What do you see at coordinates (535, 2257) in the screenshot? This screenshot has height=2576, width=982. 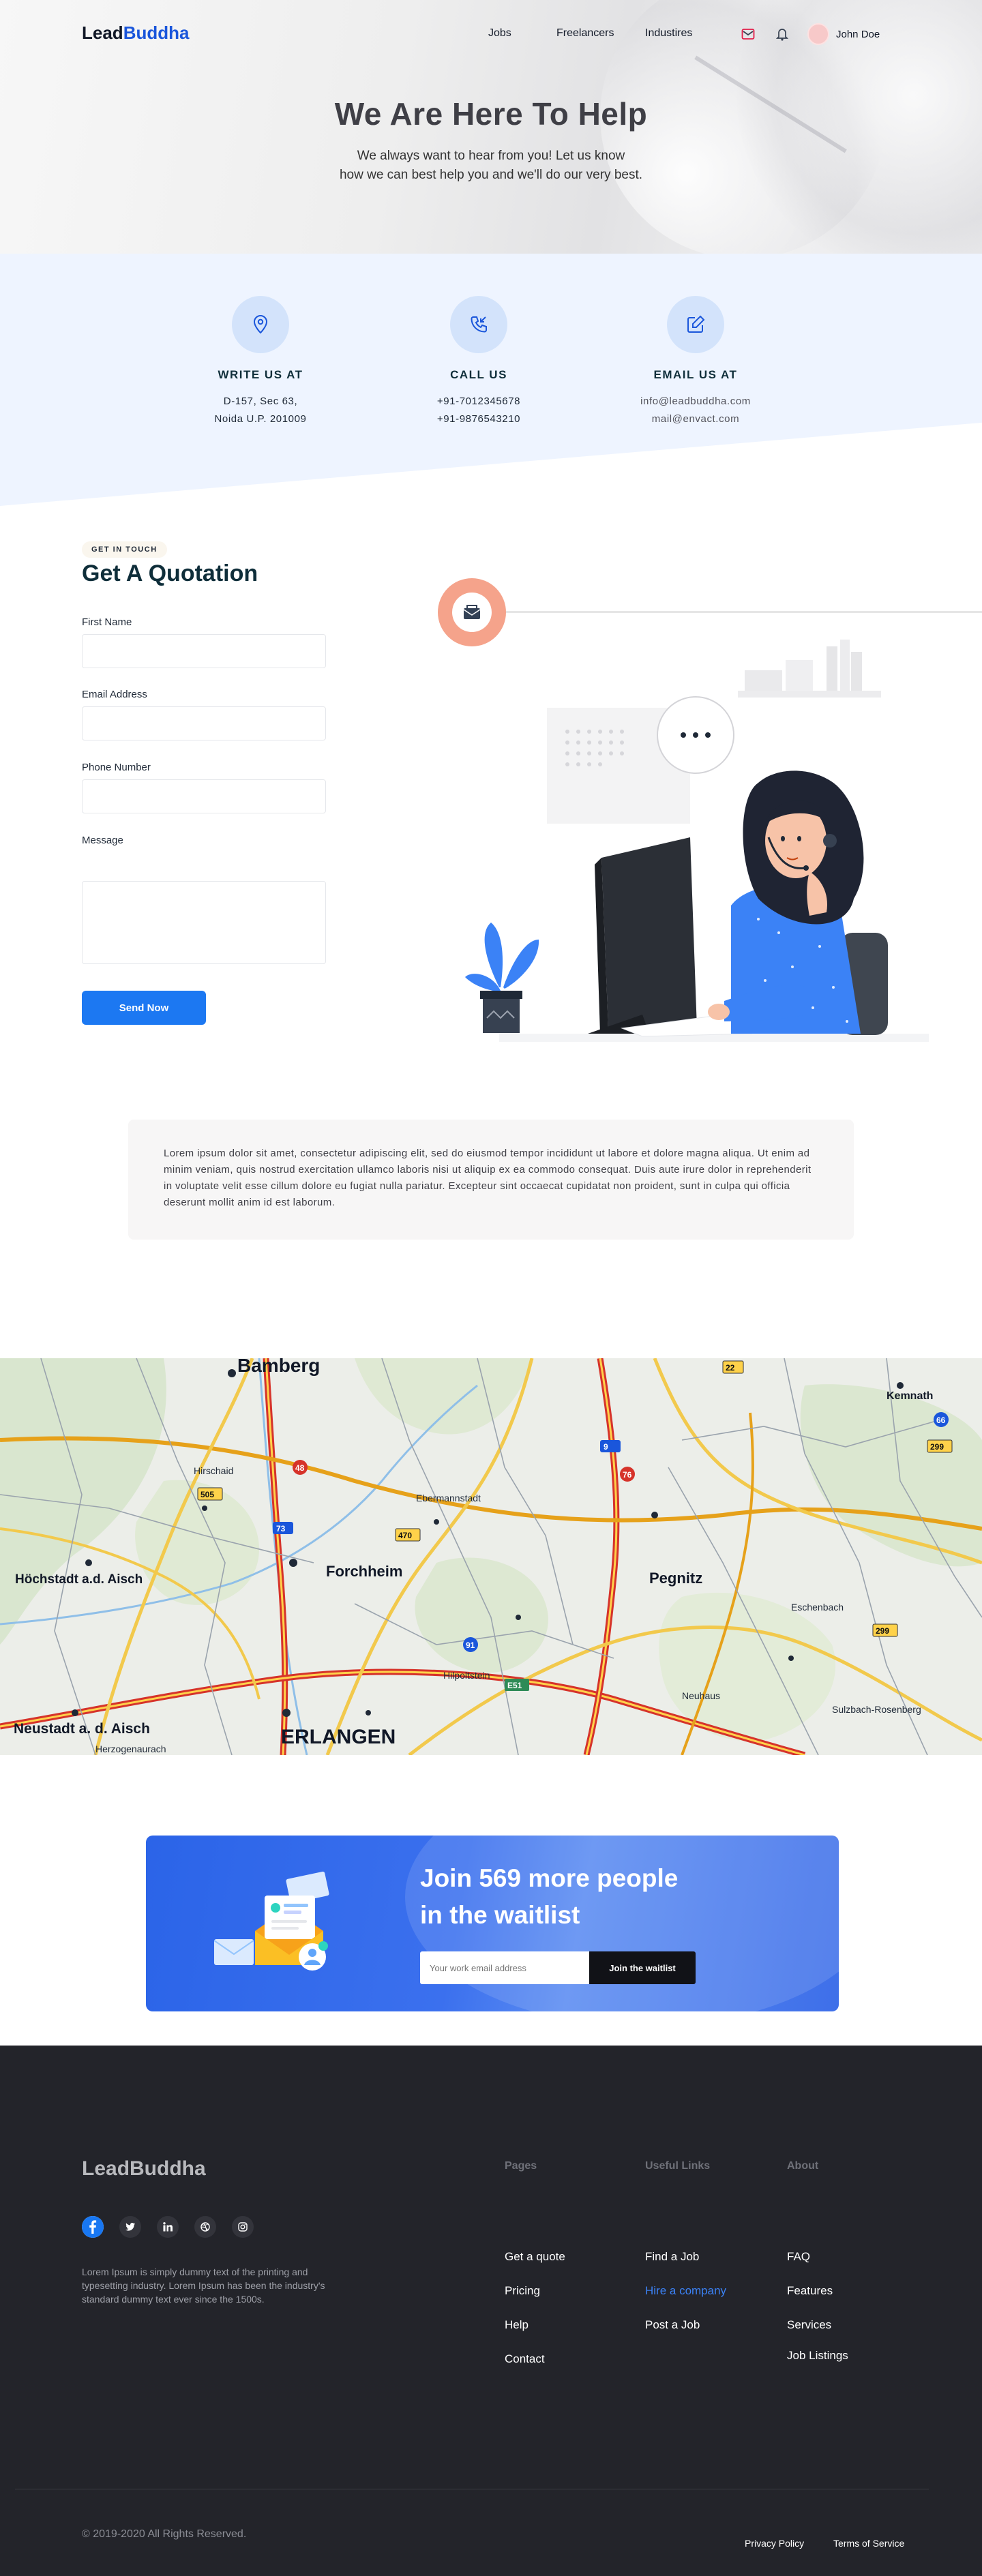 I see `footer-link-get-a-quote: Get a quote` at bounding box center [535, 2257].